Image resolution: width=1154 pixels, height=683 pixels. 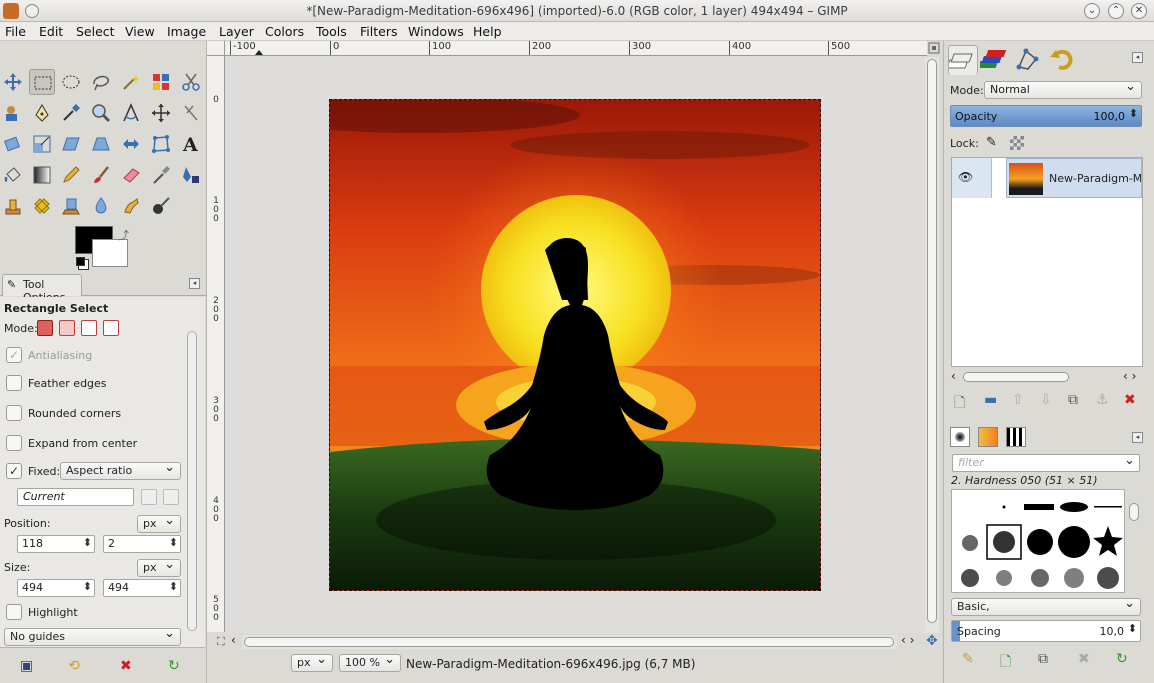 I want to click on scroll-left-icon: ‹, so click(x=233, y=640).